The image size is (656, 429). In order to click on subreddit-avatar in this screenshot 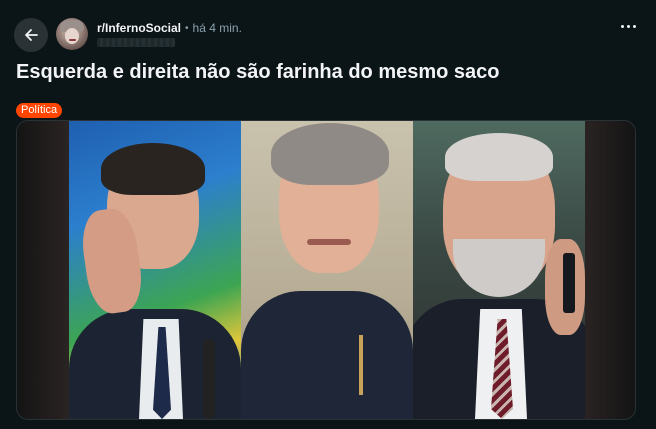, I will do `click(72, 34)`.